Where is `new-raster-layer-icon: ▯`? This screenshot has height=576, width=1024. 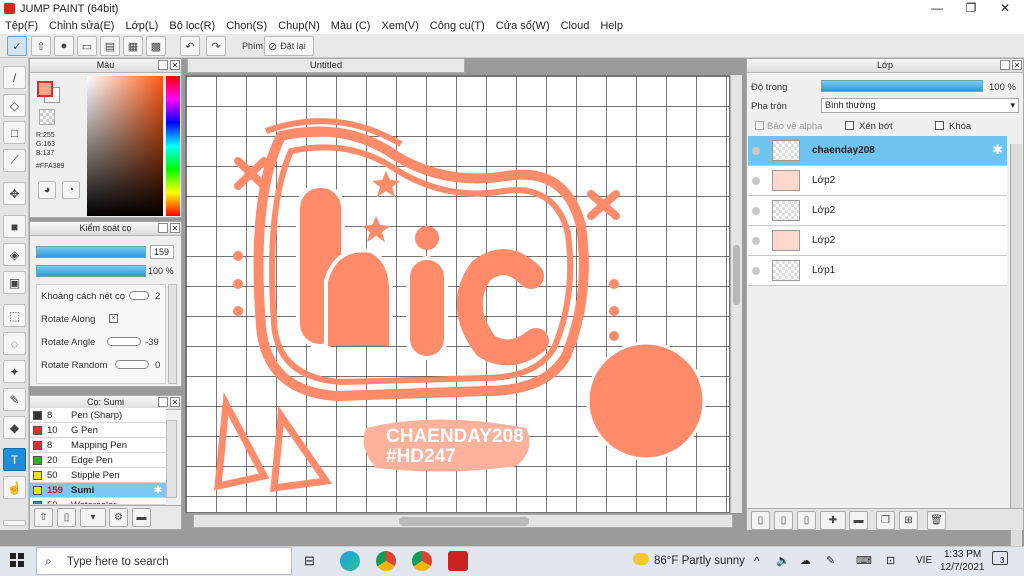
new-raster-layer-icon: ▯ is located at coordinates (783, 520).